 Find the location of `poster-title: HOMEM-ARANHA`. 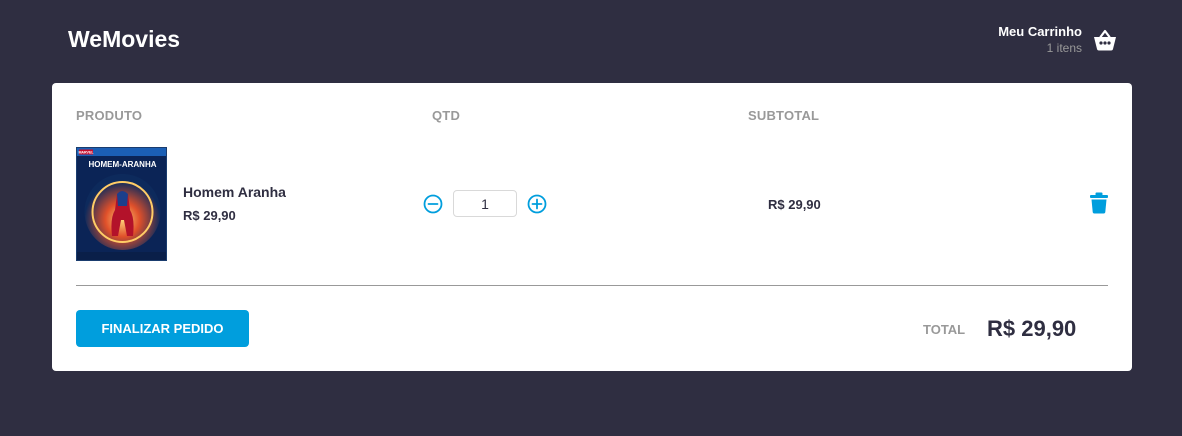

poster-title: HOMEM-ARANHA is located at coordinates (123, 164).